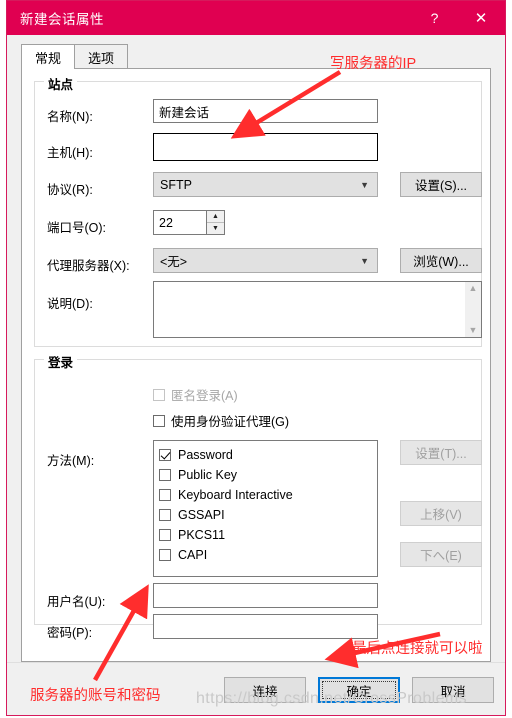  I want to click on help-icon: ?, so click(434, 18).